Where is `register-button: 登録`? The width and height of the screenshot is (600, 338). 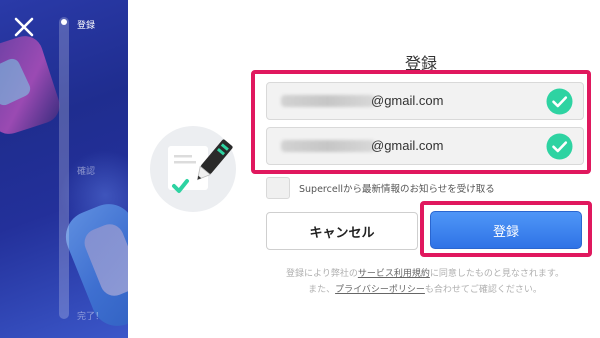
register-button: 登録 is located at coordinates (506, 230).